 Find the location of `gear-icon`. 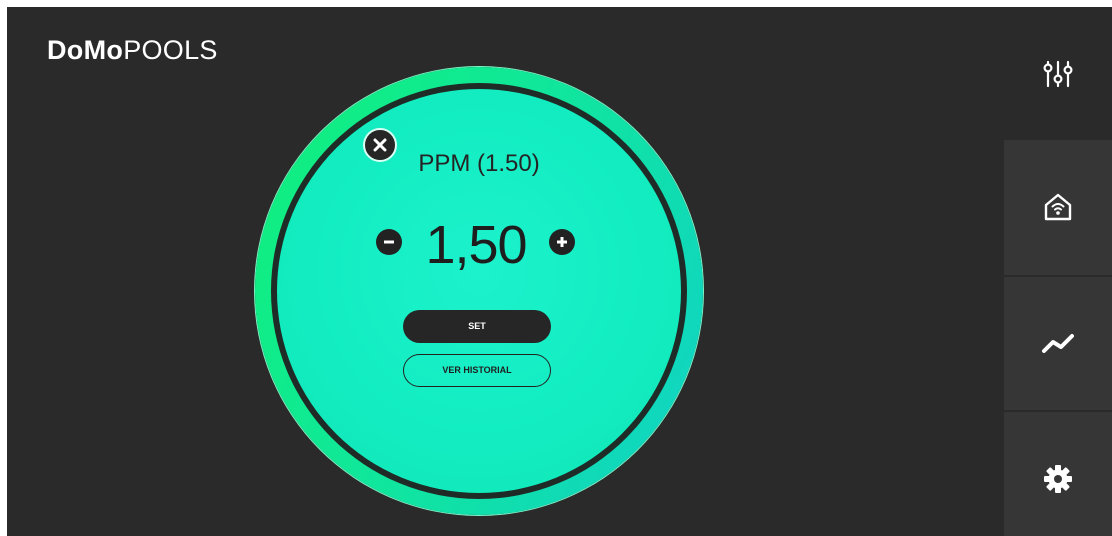

gear-icon is located at coordinates (1058, 479).